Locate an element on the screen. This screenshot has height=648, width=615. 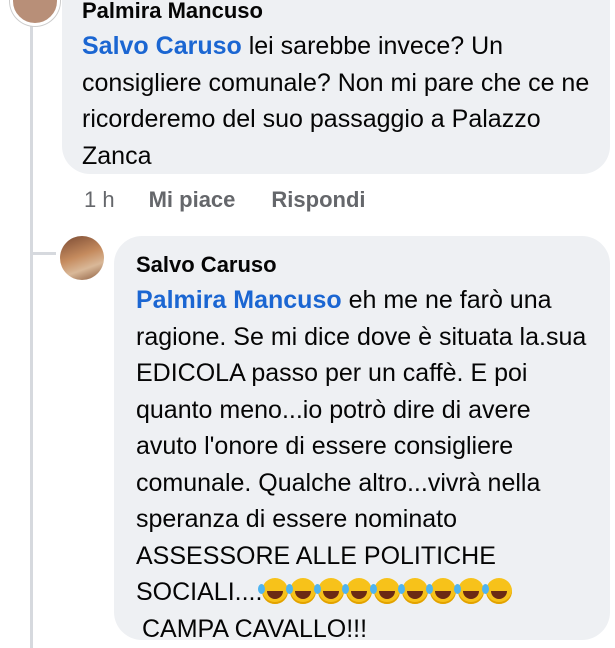
mention-link: Palmira Mancuso is located at coordinates (239, 300).